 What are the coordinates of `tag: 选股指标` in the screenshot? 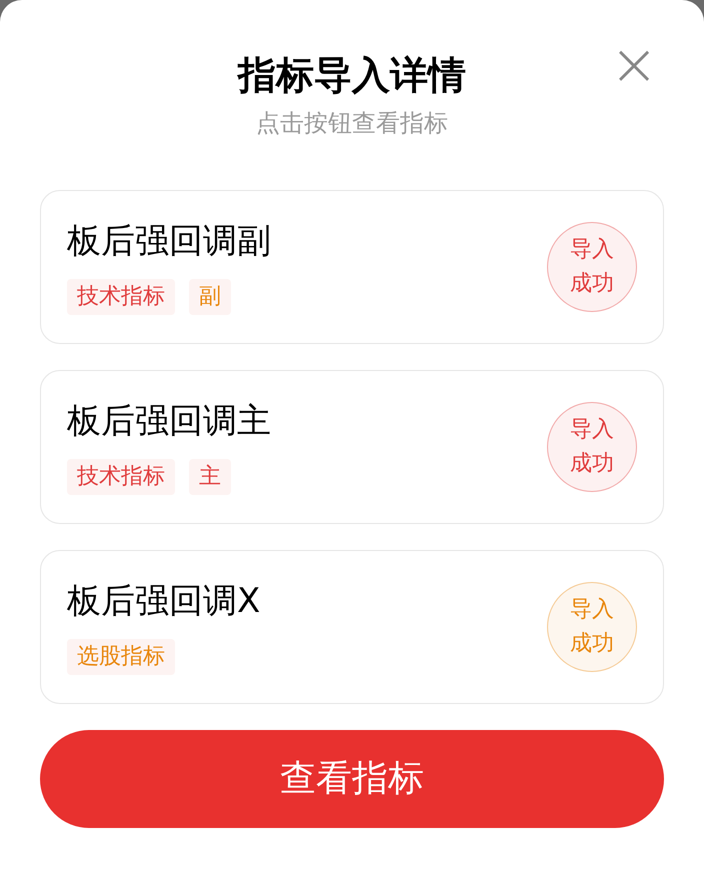 It's located at (121, 657).